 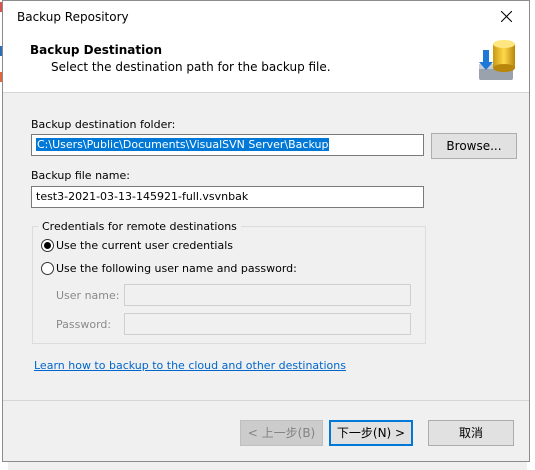 I want to click on close-button, so click(x=507, y=16).